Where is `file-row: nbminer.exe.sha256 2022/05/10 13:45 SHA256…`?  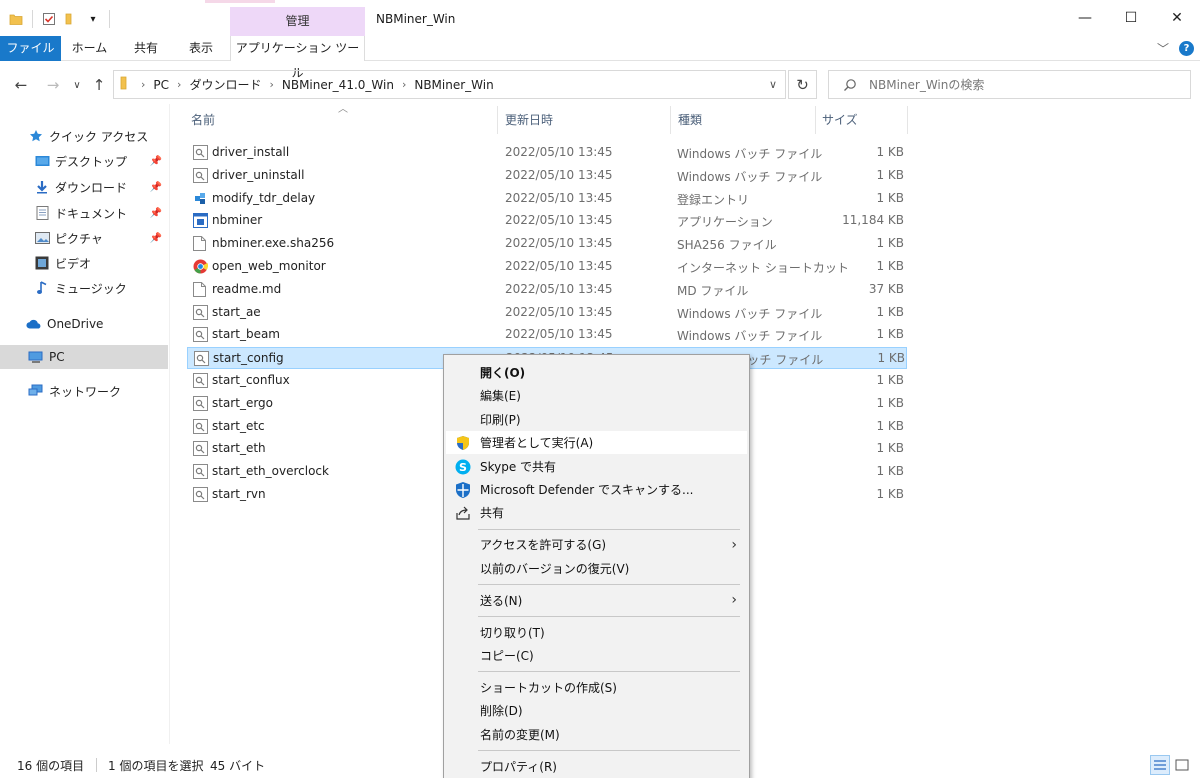
file-row: nbminer.exe.sha256 2022/05/10 13:45 SHA256… is located at coordinates (547, 244).